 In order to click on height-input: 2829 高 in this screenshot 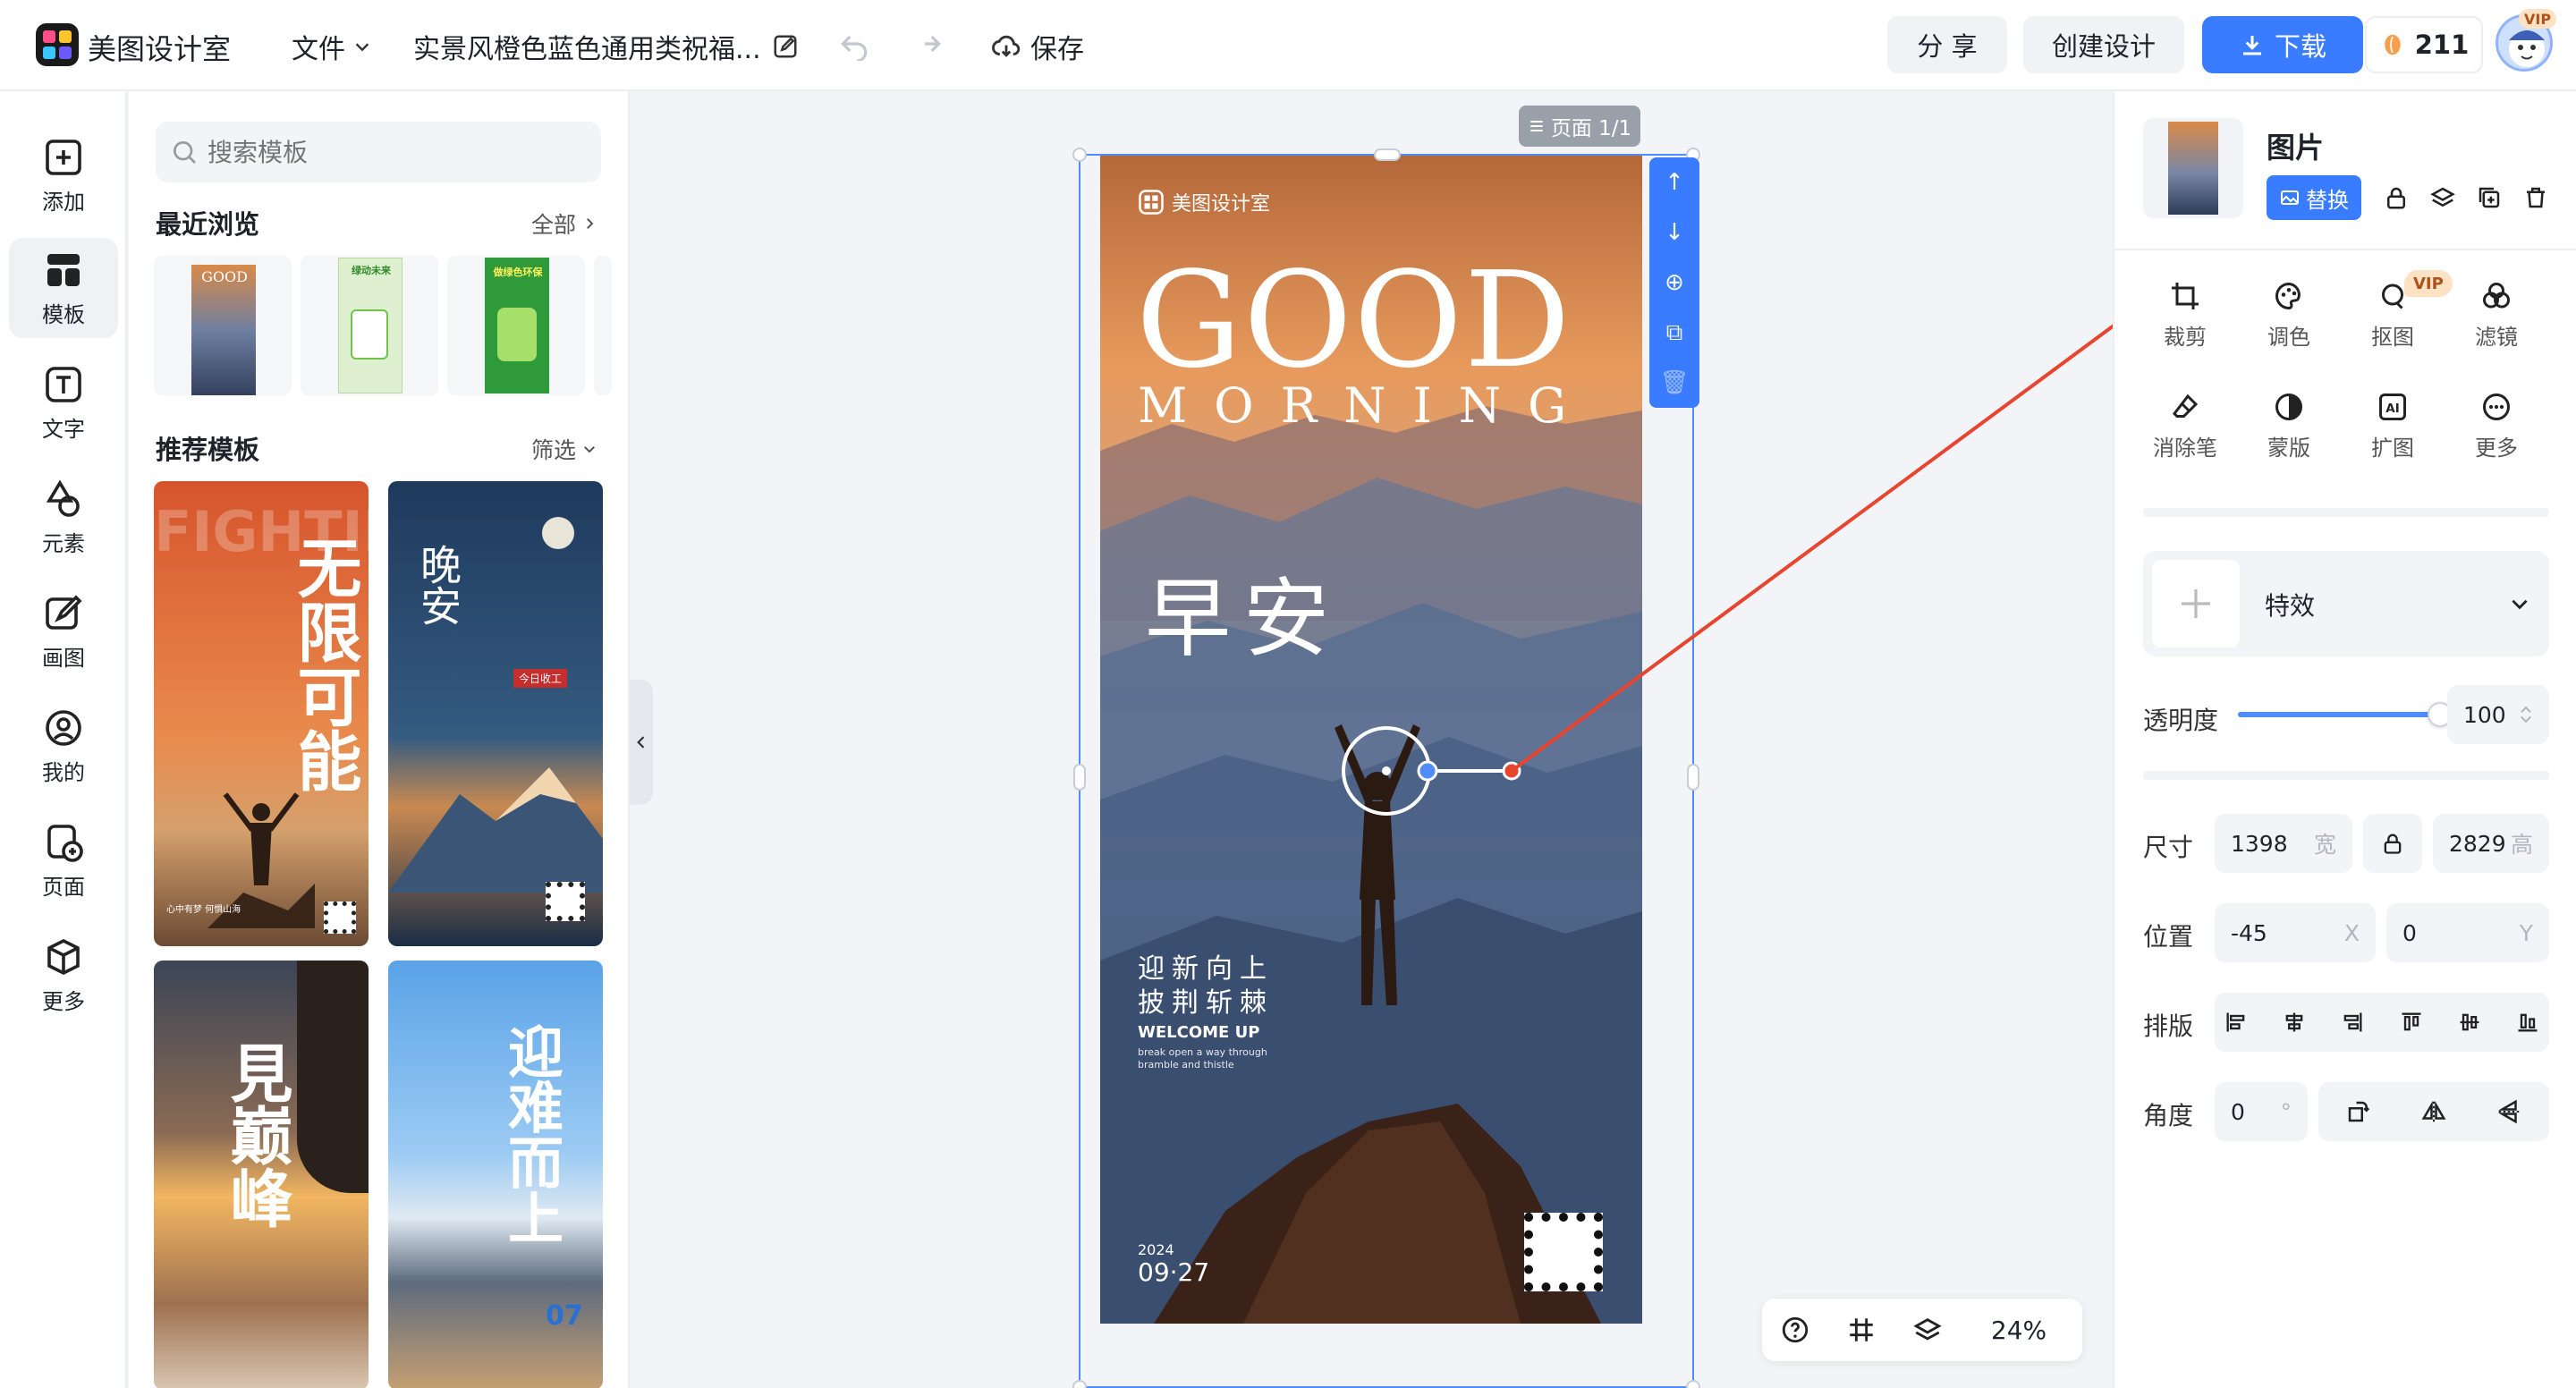, I will do `click(2491, 844)`.